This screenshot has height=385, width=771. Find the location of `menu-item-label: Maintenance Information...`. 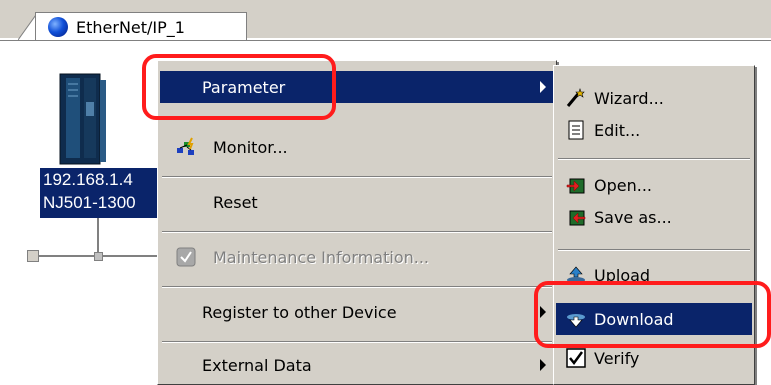

menu-item-label: Maintenance Information... is located at coordinates (321, 257).